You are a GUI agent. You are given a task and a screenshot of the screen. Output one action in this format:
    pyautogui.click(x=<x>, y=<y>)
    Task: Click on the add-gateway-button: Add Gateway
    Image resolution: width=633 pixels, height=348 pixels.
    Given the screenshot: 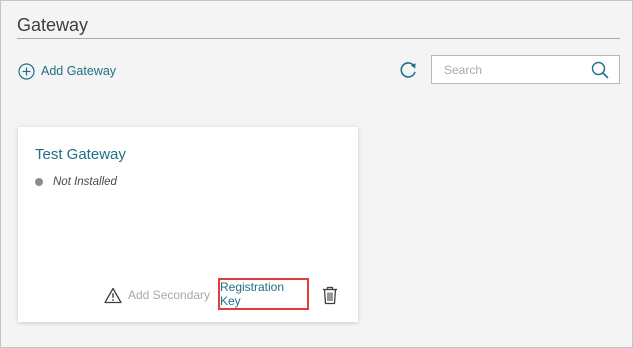 What is the action you would take?
    pyautogui.click(x=67, y=71)
    